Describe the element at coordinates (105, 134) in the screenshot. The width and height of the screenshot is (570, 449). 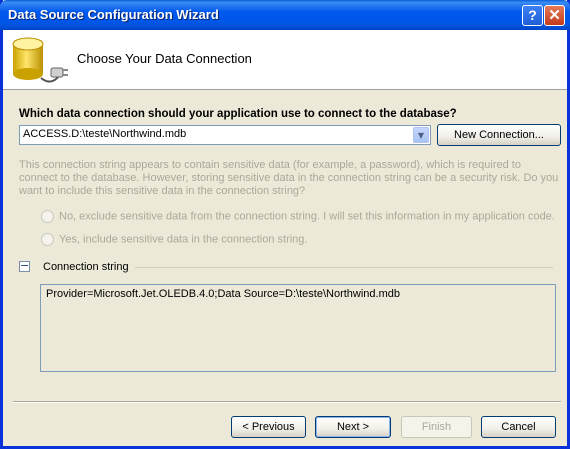
I see `connection-select-value: ACCESS.D:\teste\Northwind.mdb` at that location.